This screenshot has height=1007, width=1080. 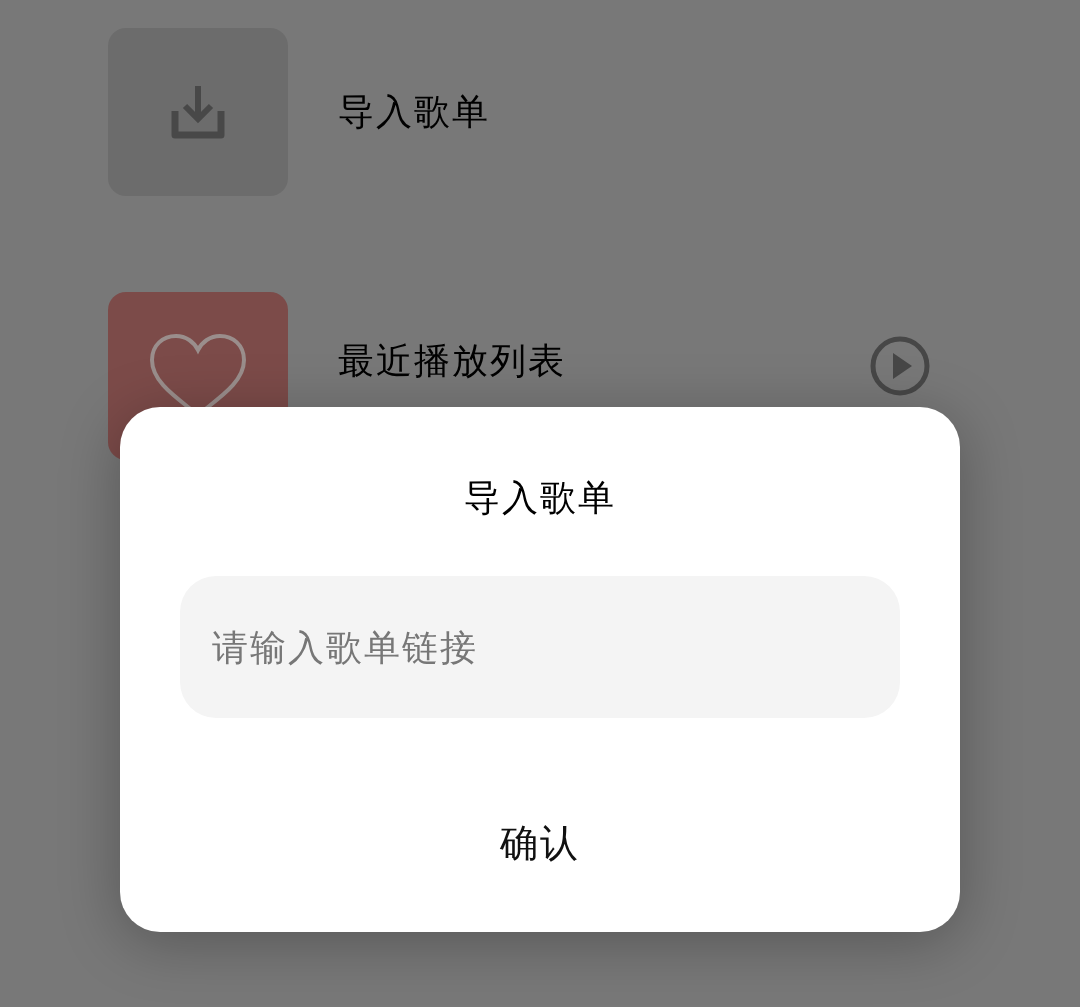 What do you see at coordinates (452, 361) in the screenshot?
I see `playlist-title: 最近播放列表` at bounding box center [452, 361].